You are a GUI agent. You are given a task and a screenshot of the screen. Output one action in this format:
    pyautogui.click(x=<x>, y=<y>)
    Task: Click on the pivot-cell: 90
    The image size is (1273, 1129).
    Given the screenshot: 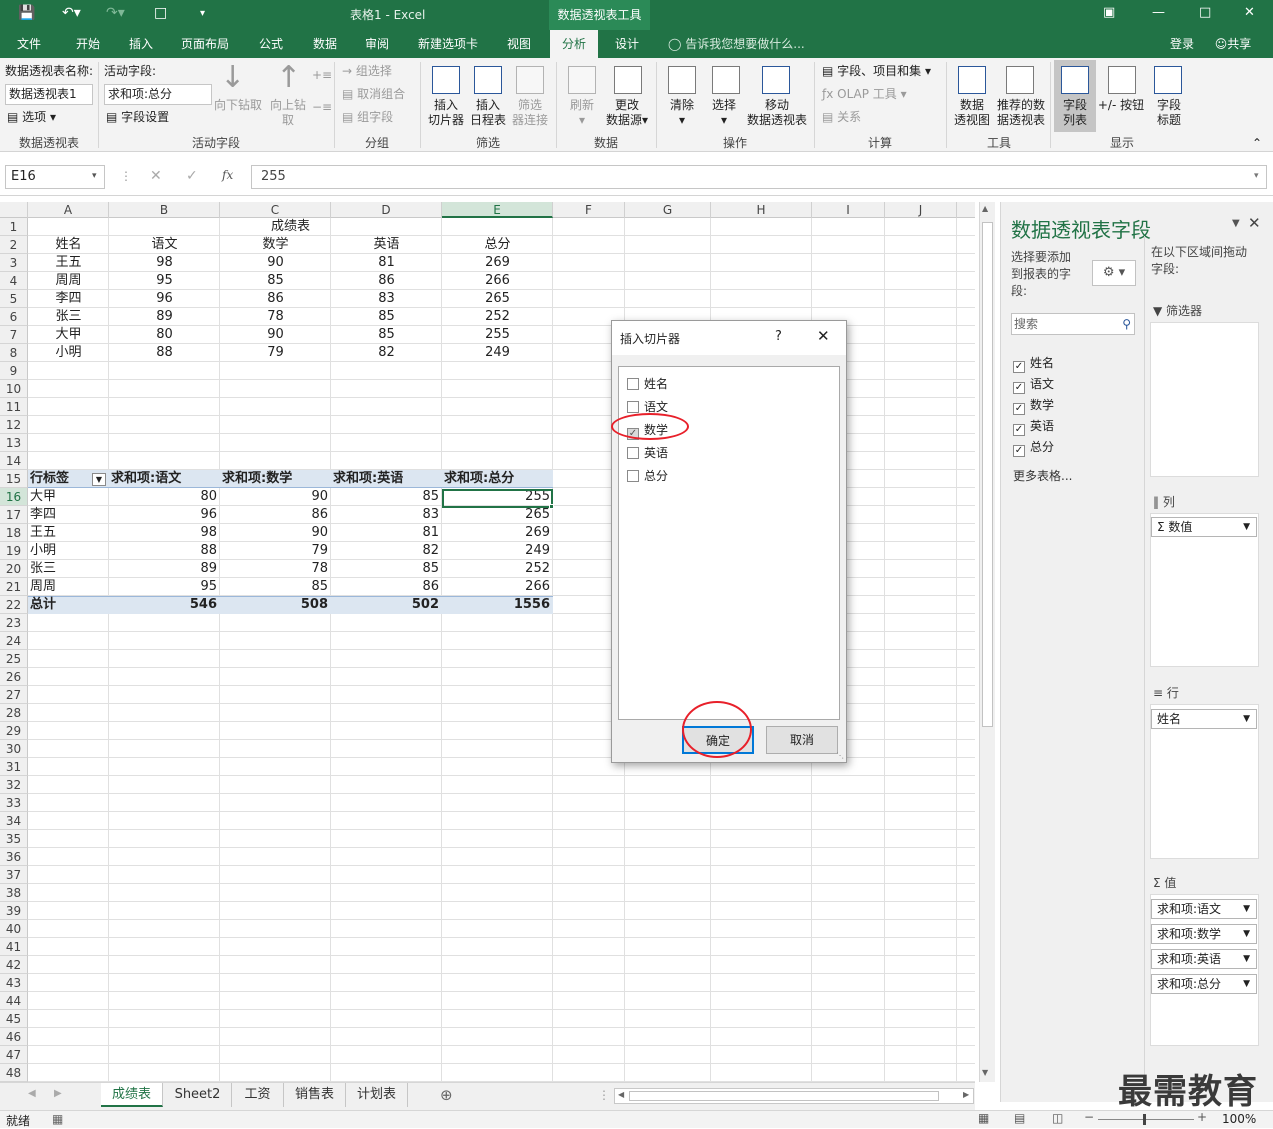 What is the action you would take?
    pyautogui.click(x=275, y=533)
    